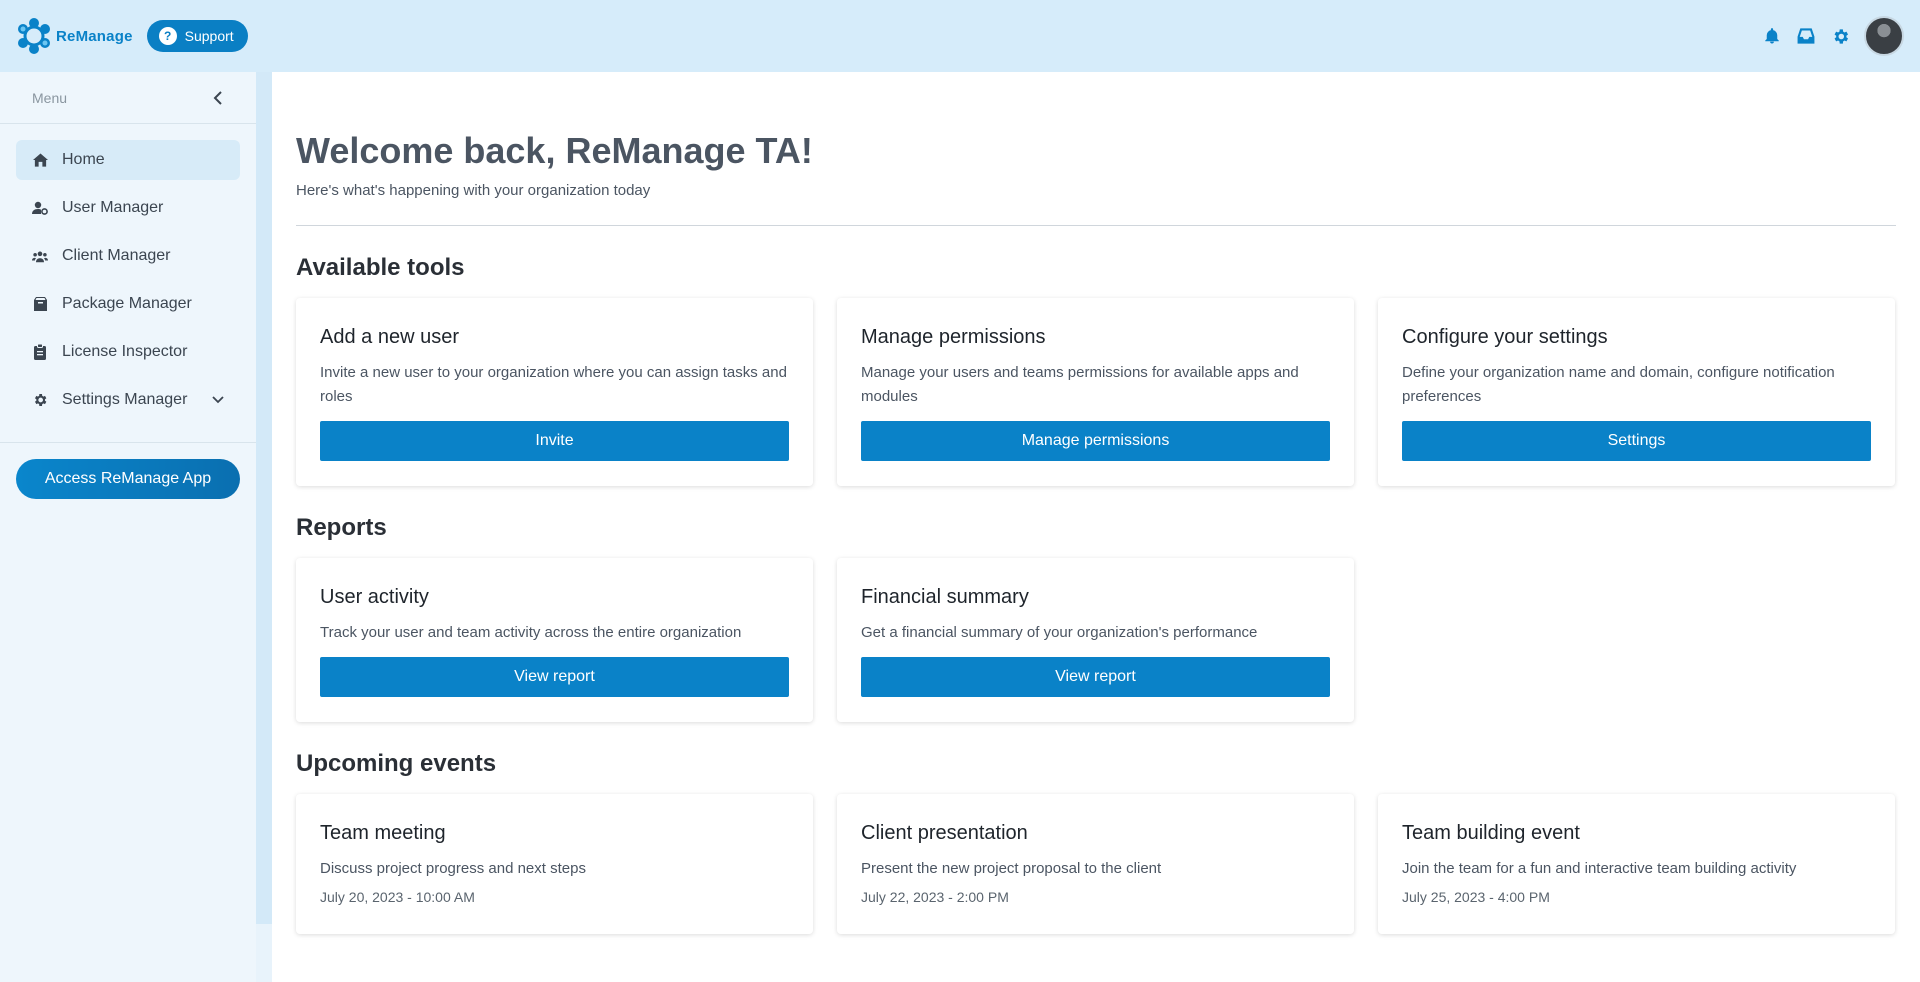 The height and width of the screenshot is (982, 1920). Describe the element at coordinates (128, 98) in the screenshot. I see `menu-header: Menu` at that location.